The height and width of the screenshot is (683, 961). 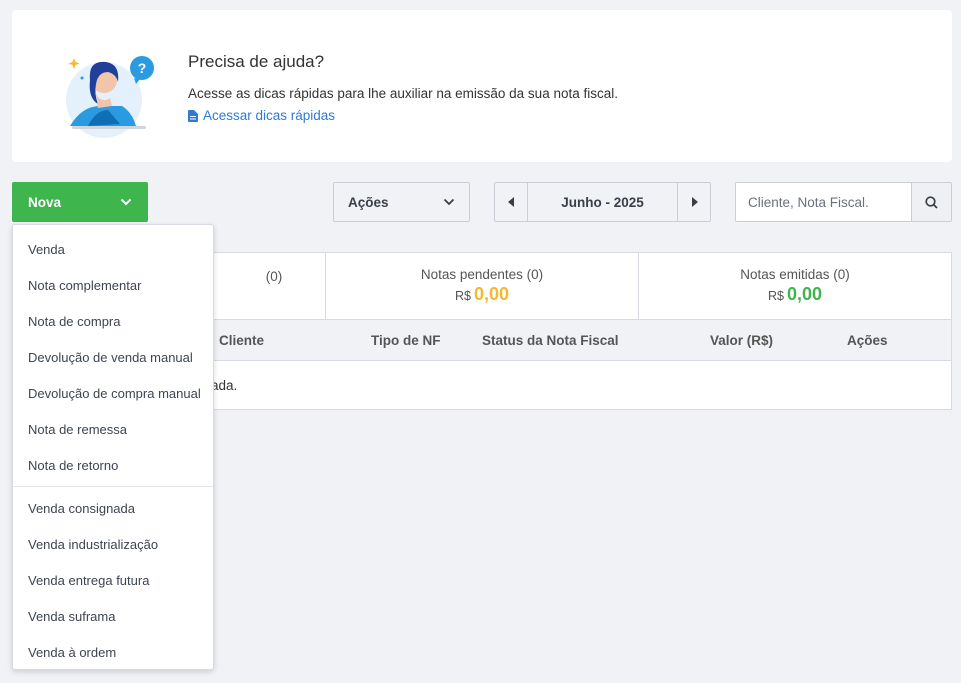 What do you see at coordinates (867, 340) in the screenshot?
I see `column-header-actions: Ações` at bounding box center [867, 340].